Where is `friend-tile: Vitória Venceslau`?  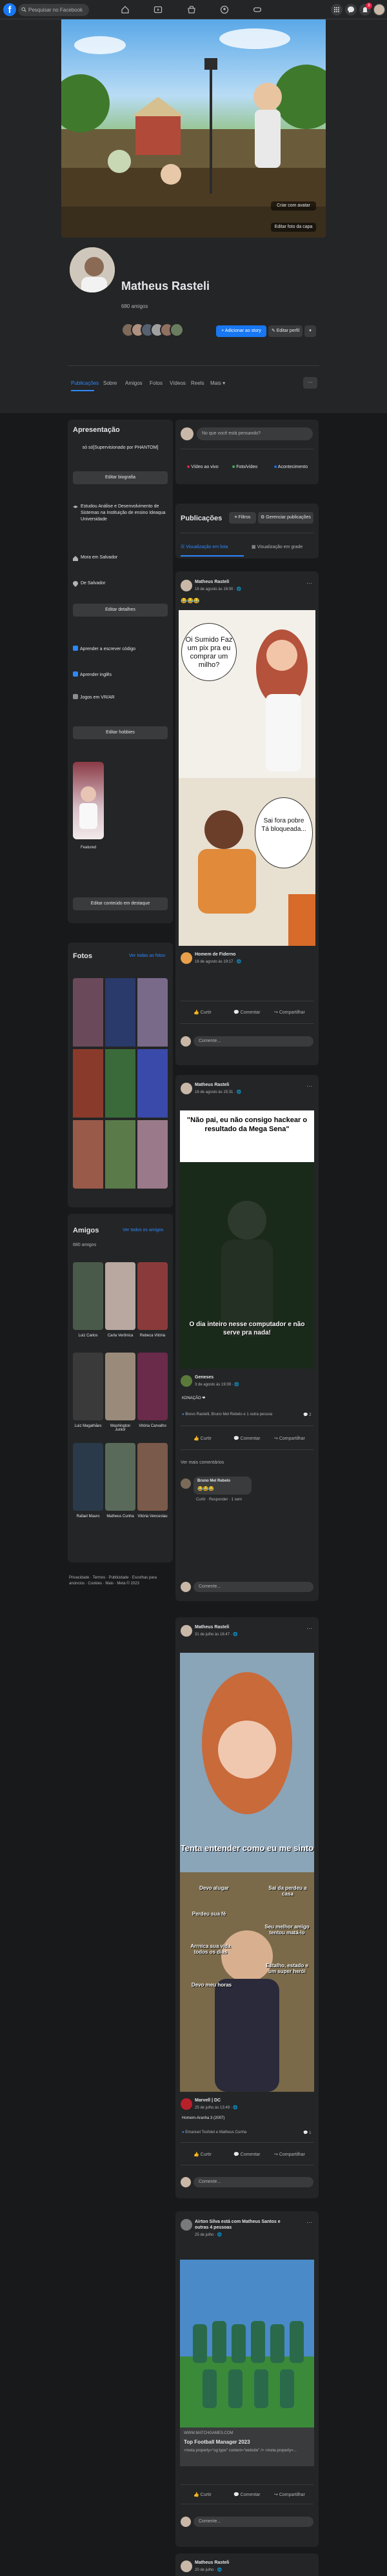 friend-tile: Vitória Venceslau is located at coordinates (152, 1481).